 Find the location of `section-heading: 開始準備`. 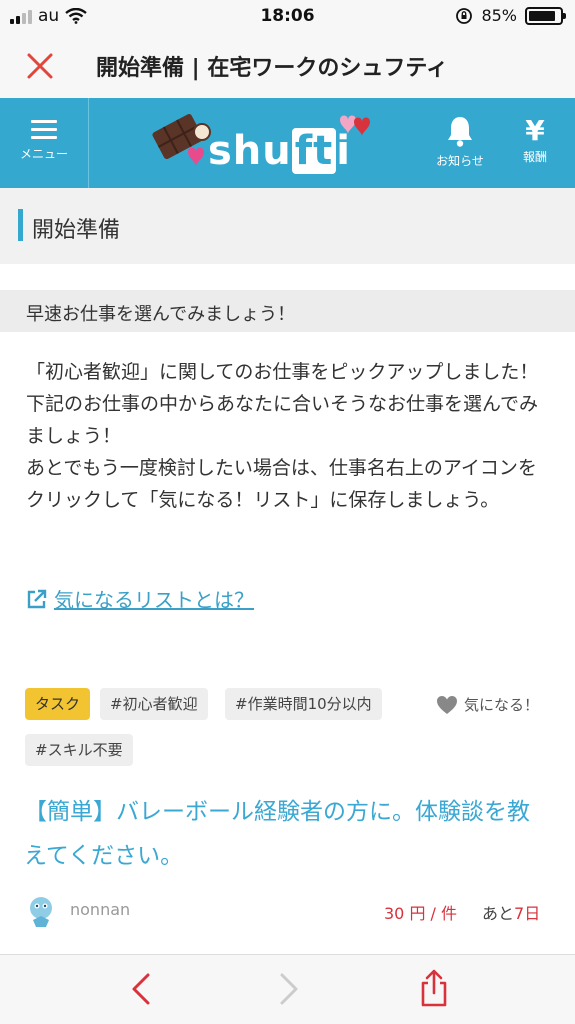

section-heading: 開始準備 is located at coordinates (287, 226).